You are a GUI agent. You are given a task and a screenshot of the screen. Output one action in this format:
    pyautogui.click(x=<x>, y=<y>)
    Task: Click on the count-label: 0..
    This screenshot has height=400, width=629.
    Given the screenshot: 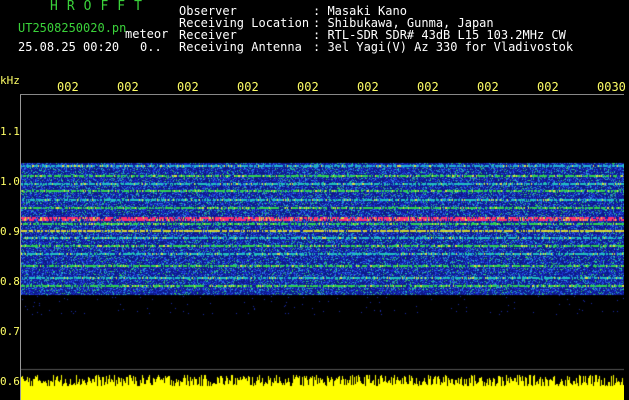 What is the action you would take?
    pyautogui.click(x=151, y=47)
    